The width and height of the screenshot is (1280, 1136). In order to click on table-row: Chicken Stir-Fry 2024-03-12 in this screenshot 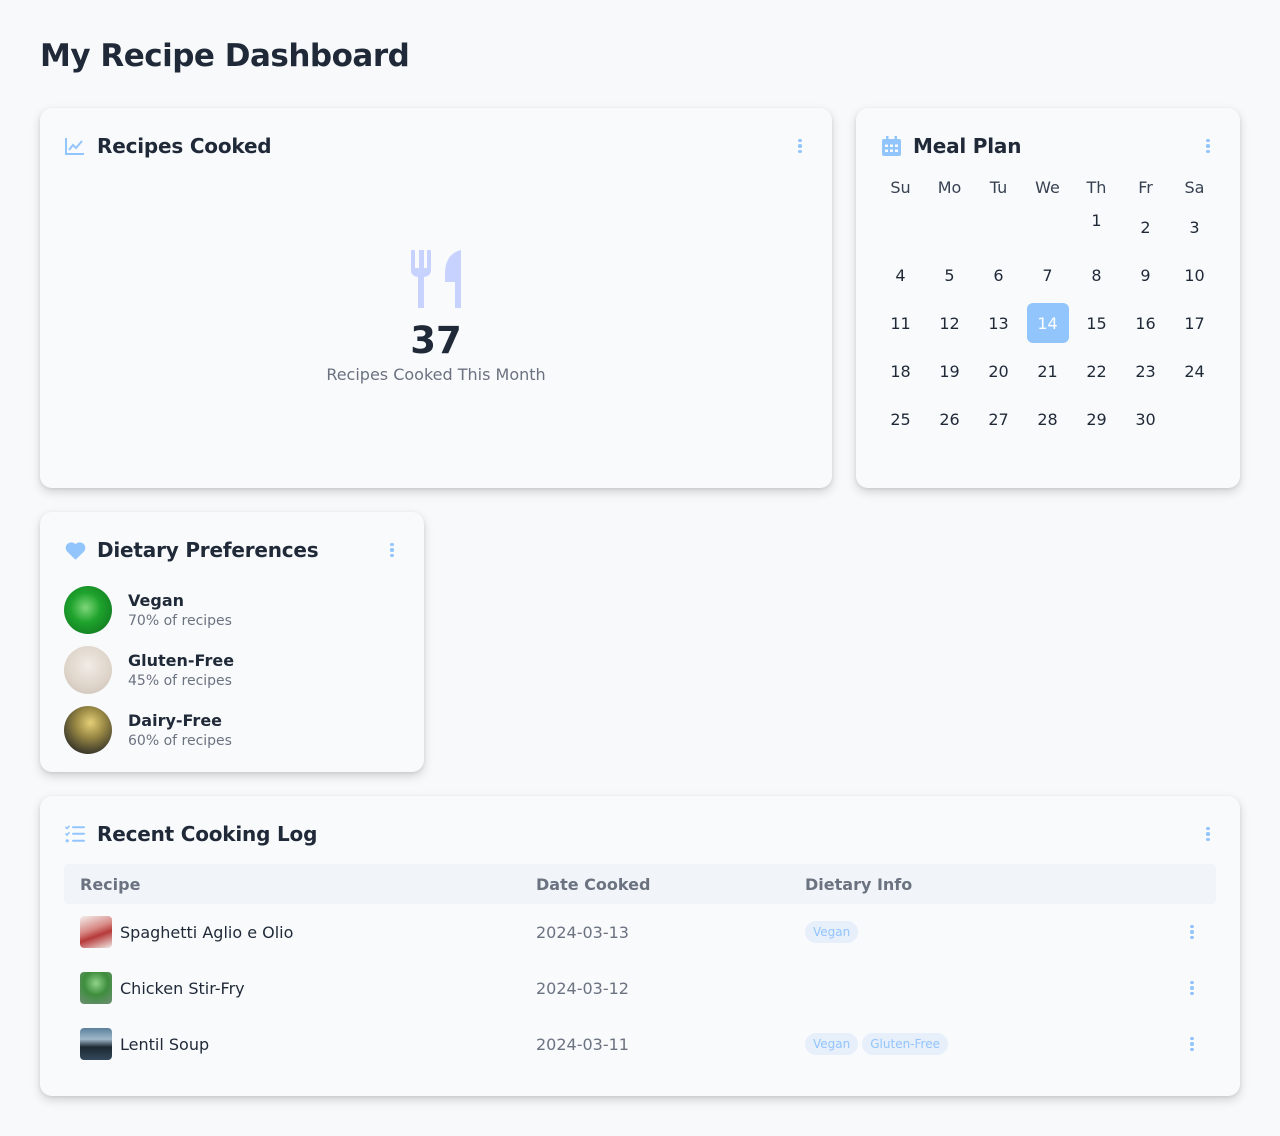, I will do `click(640, 988)`.